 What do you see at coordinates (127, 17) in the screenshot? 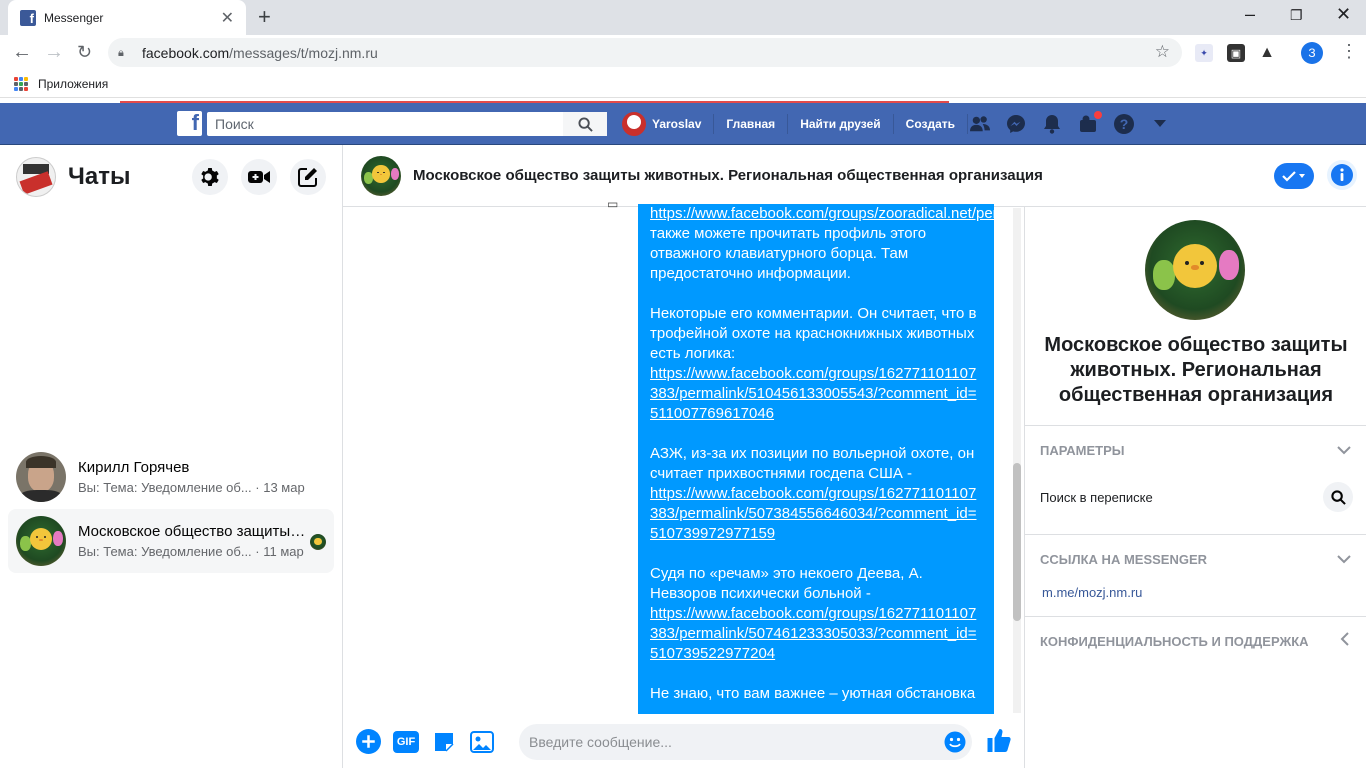
I see `browser-tab-messenger: f Messenger ✕` at bounding box center [127, 17].